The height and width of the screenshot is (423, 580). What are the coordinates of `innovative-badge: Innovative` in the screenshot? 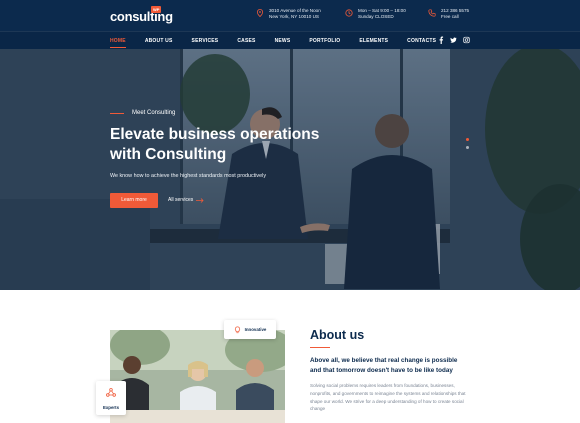 It's located at (250, 329).